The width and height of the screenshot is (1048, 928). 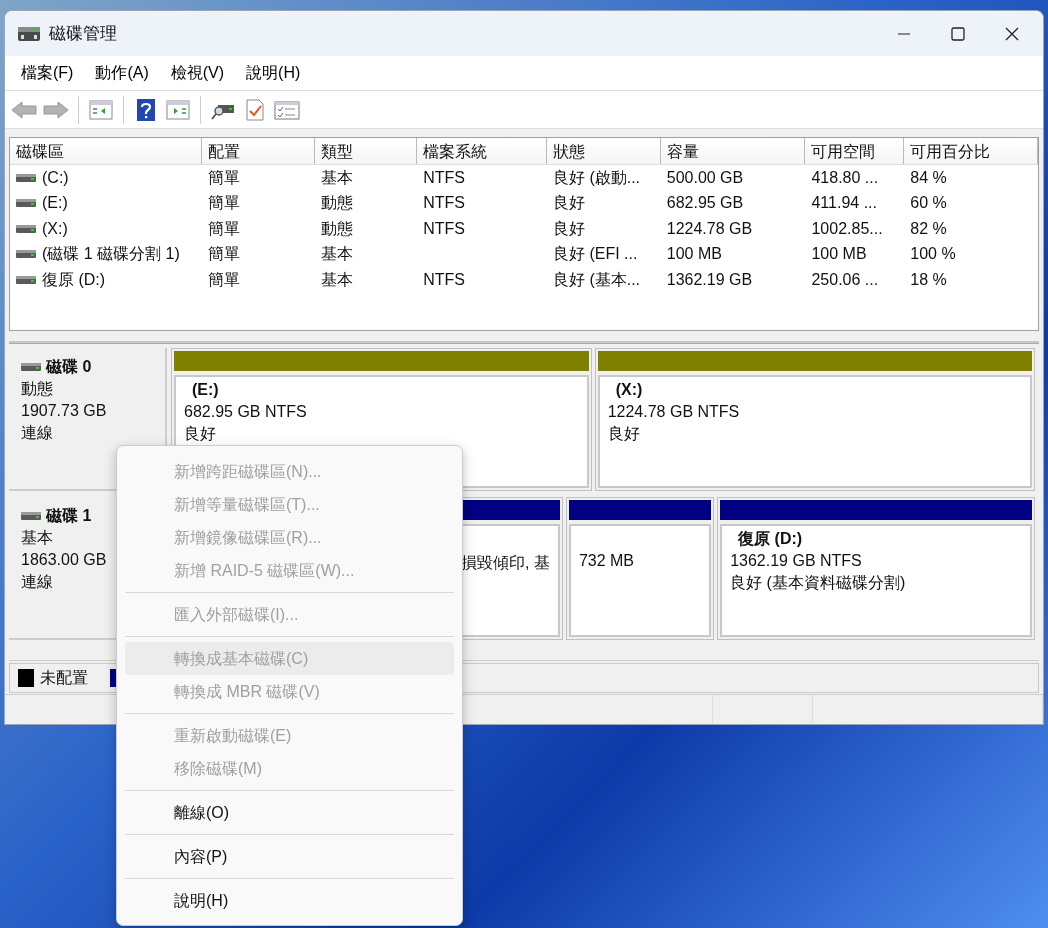 What do you see at coordinates (64, 560) in the screenshot?
I see `disk-size: 1863.00 GB` at bounding box center [64, 560].